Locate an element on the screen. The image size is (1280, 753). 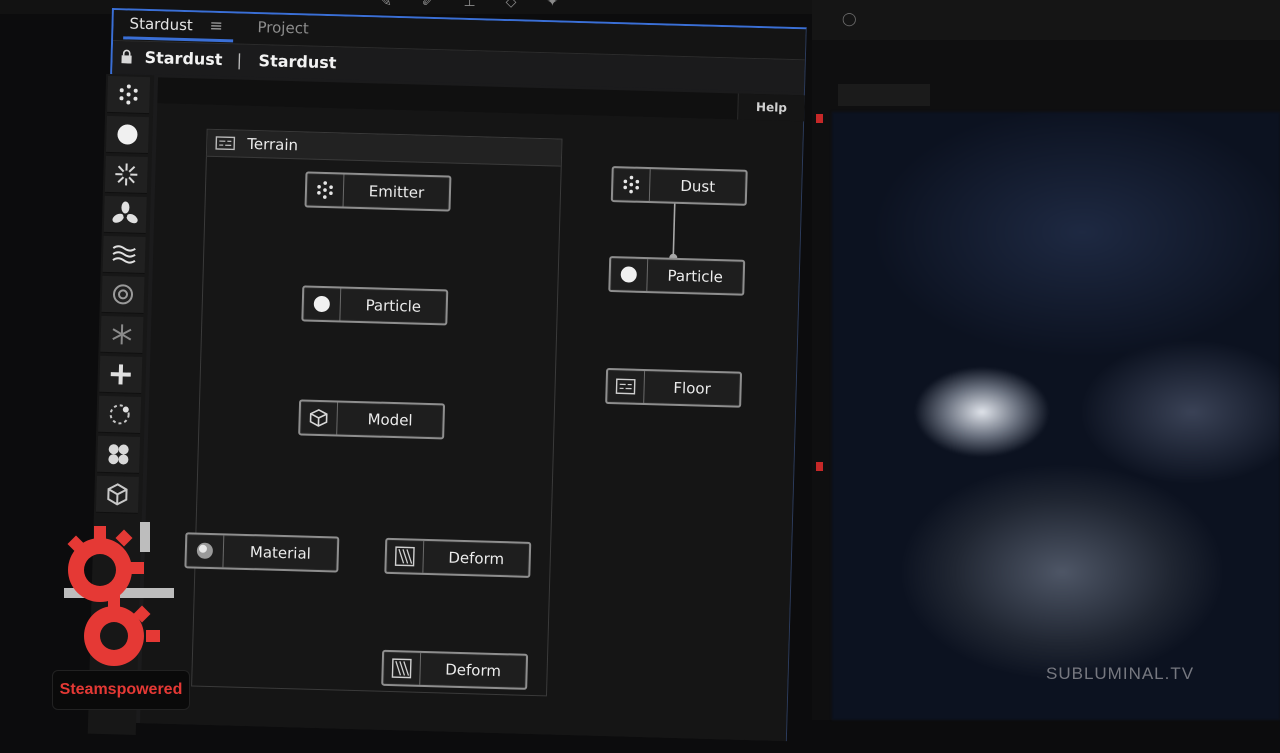
burst-icon is located at coordinates (126, 174).